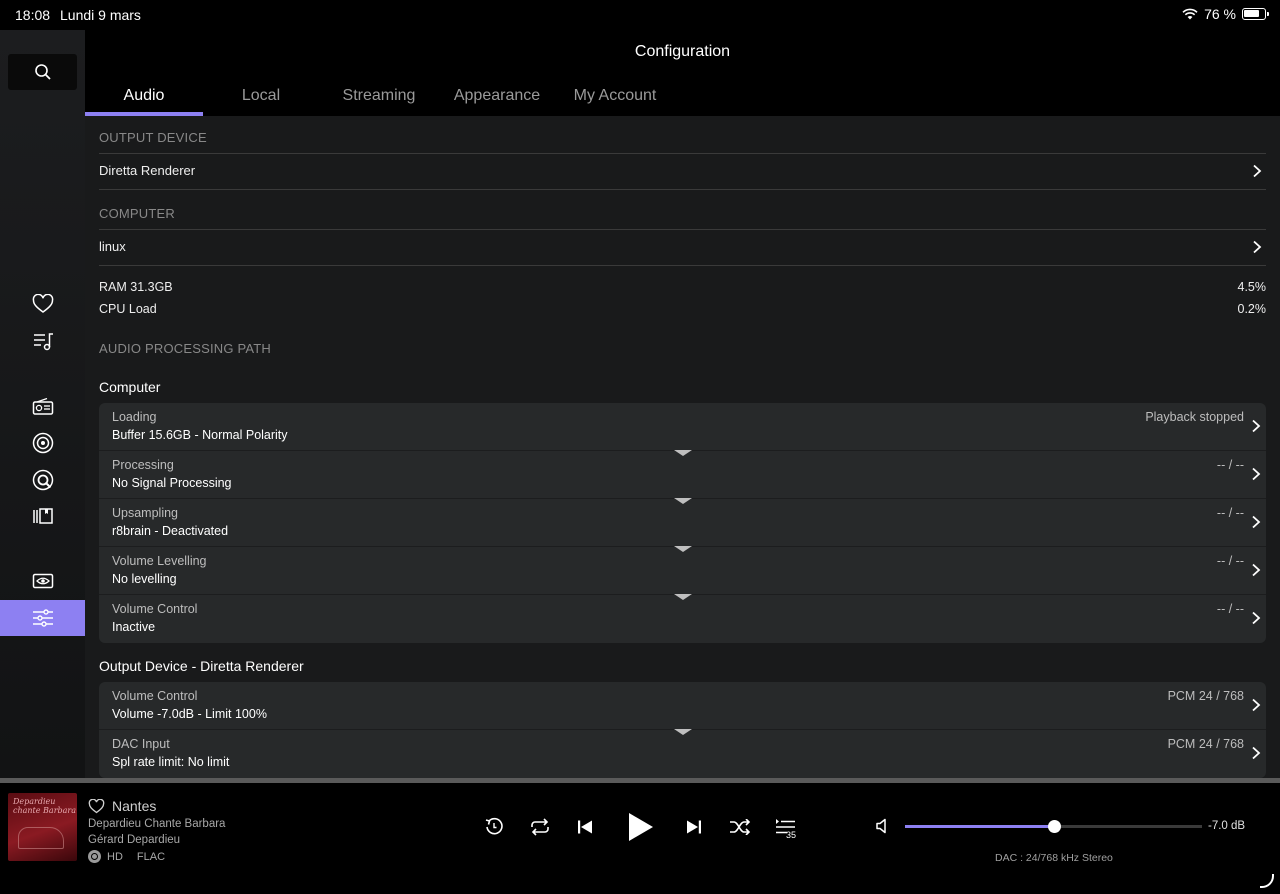 The width and height of the screenshot is (1280, 894). What do you see at coordinates (1252, 309) in the screenshot?
I see `cpu-value: 0.2%` at bounding box center [1252, 309].